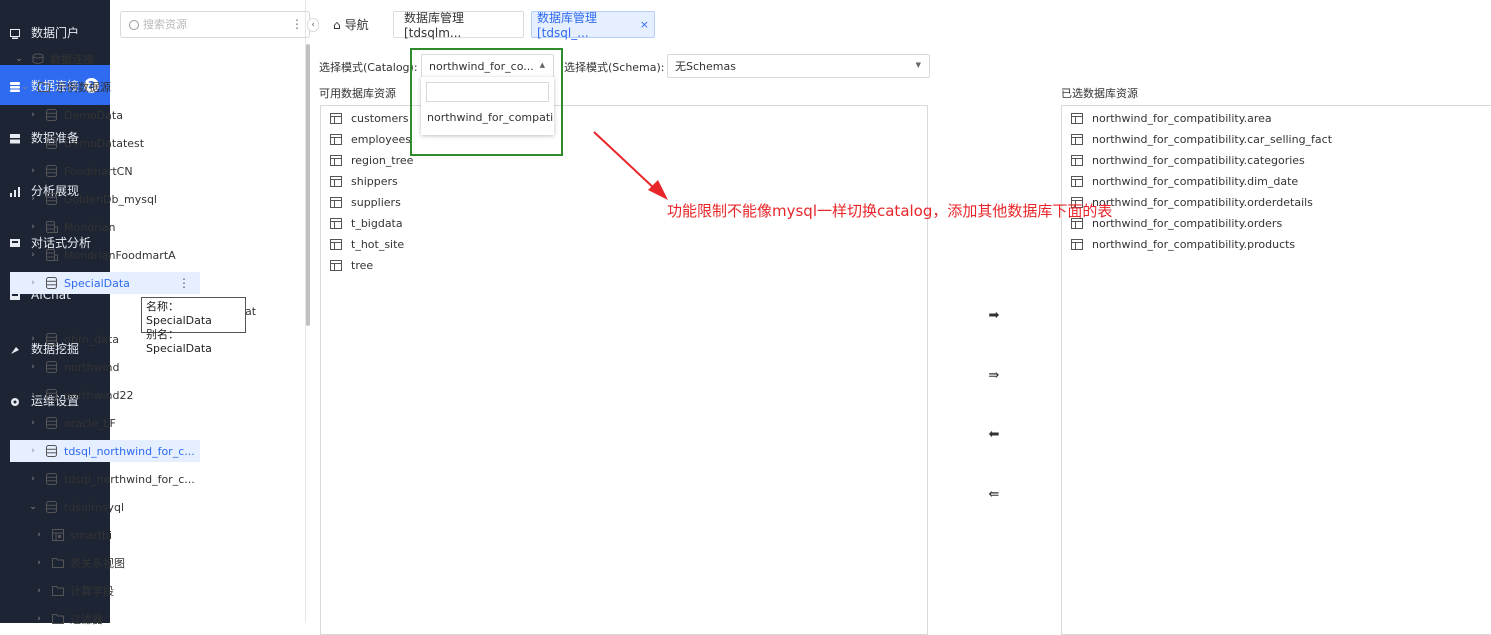 This screenshot has height=635, width=1491. I want to click on tree-scrollbar, so click(308, 185).